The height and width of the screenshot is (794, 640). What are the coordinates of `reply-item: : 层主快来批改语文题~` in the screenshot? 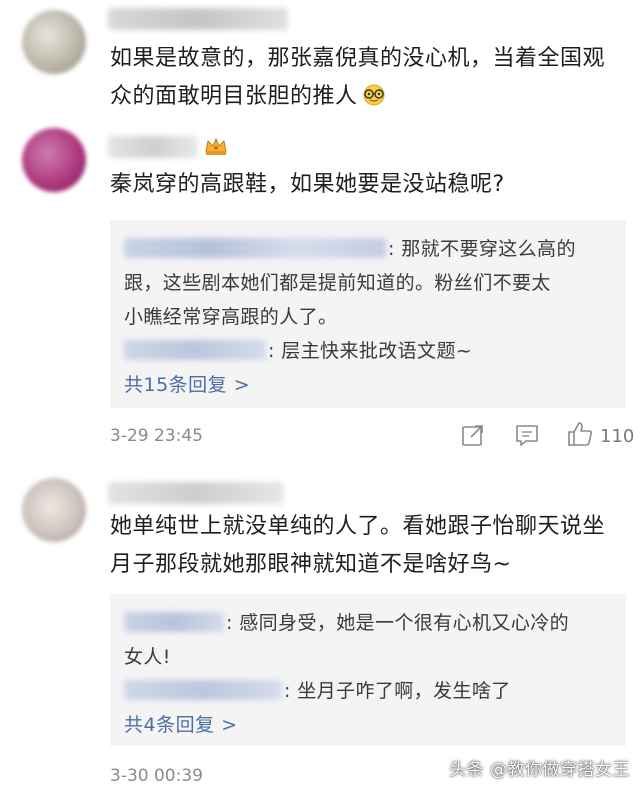 It's located at (368, 351).